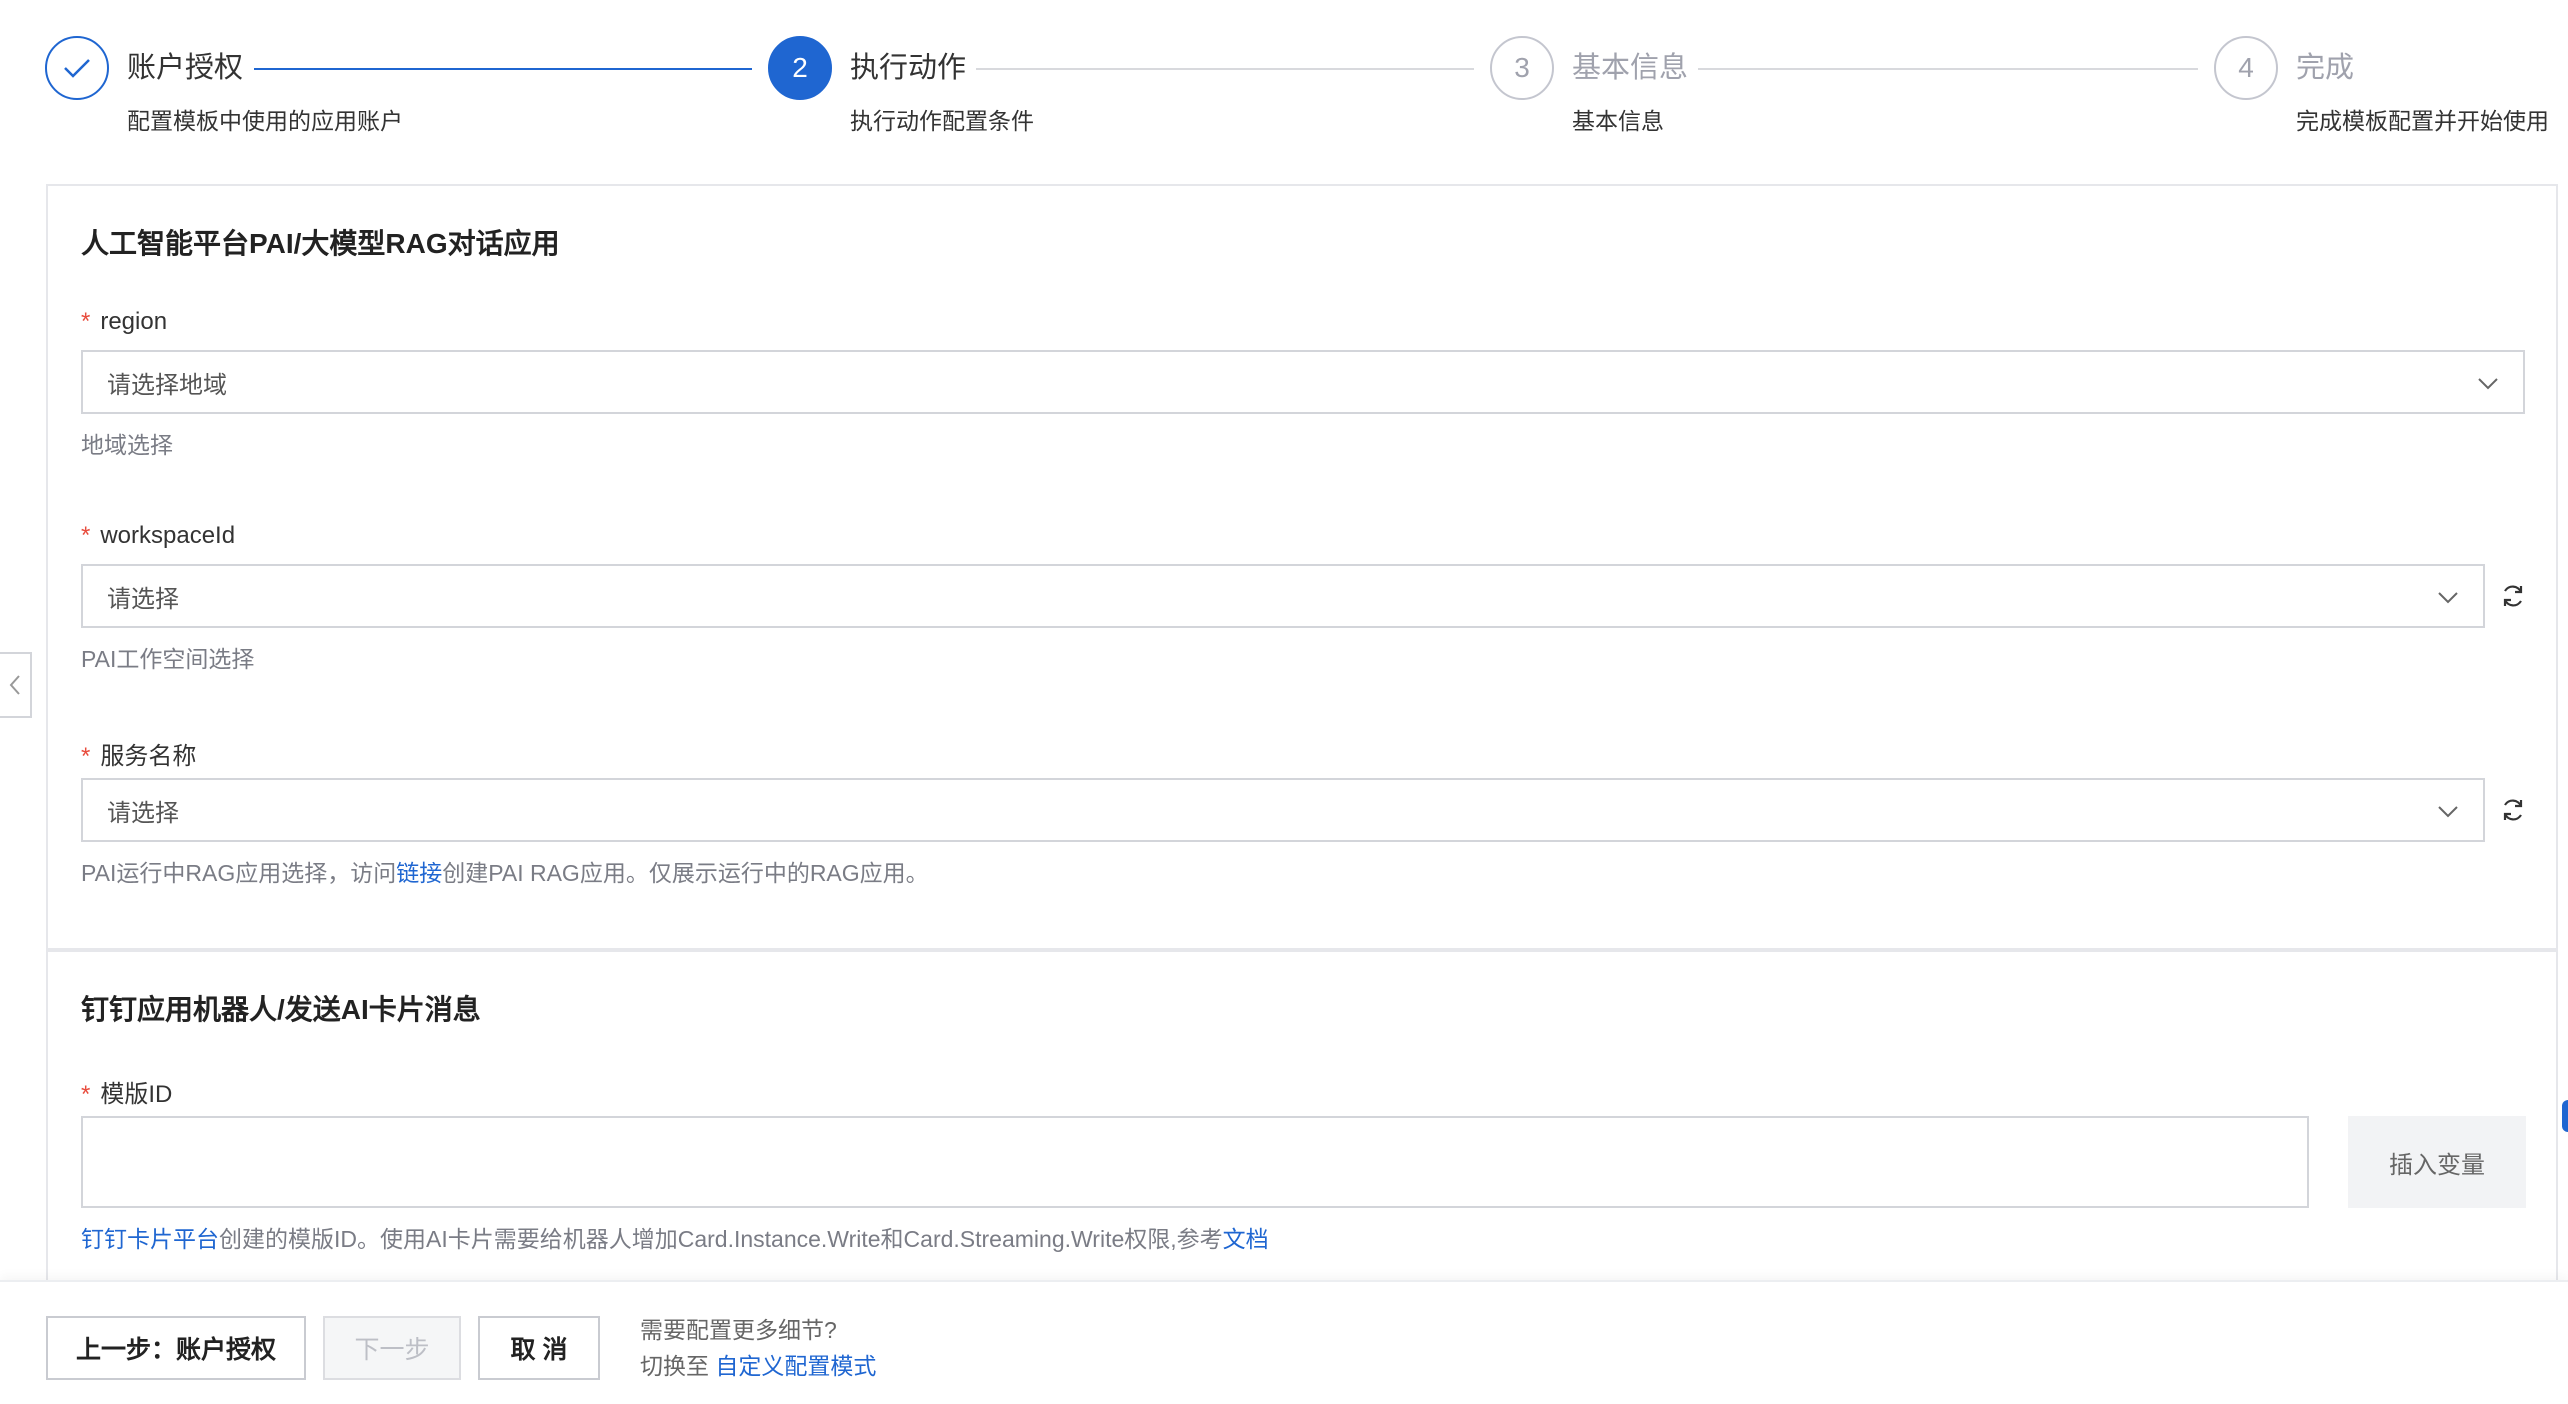 The image size is (2568, 1404). What do you see at coordinates (1283, 596) in the screenshot?
I see `workspace-select: 请选择` at bounding box center [1283, 596].